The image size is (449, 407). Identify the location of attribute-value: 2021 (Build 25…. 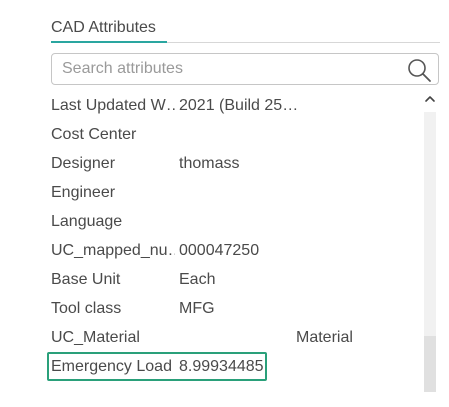
(239, 105).